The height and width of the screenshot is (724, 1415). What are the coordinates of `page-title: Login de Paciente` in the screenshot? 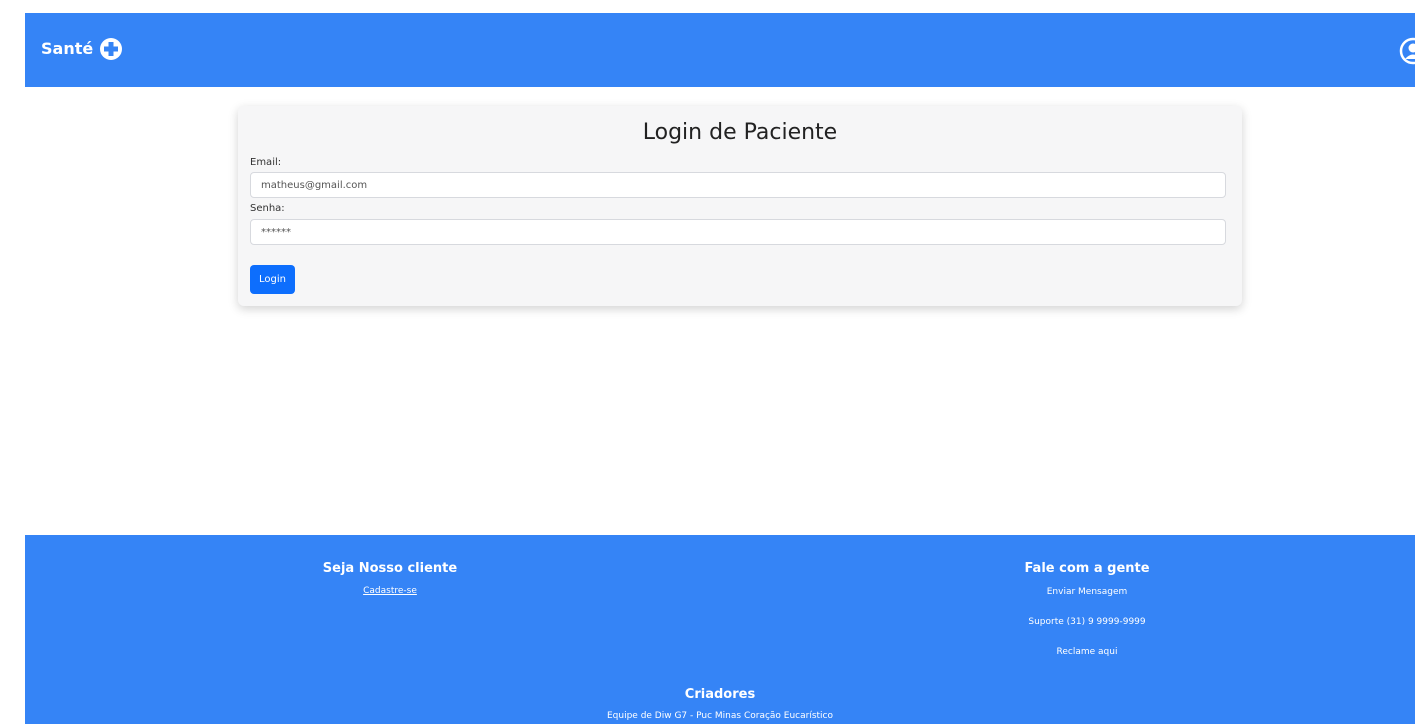 It's located at (740, 132).